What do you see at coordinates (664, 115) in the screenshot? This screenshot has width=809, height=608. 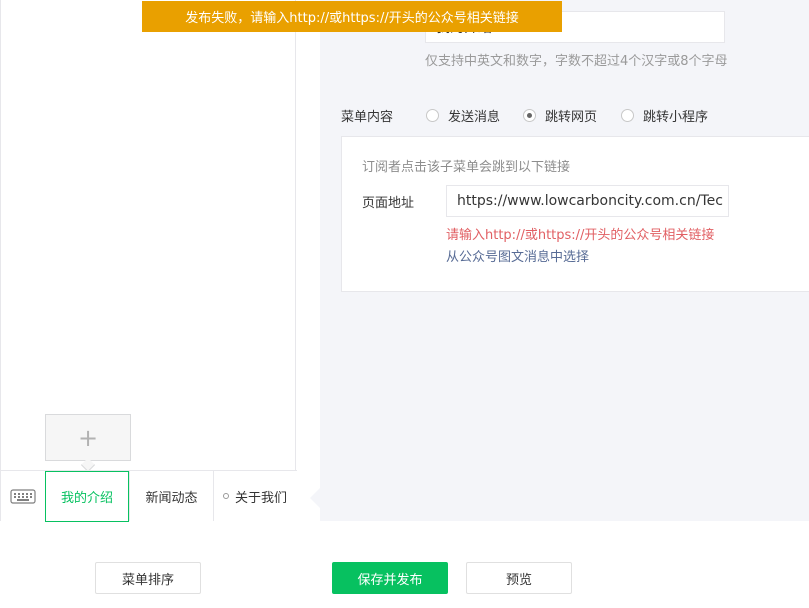 I see `radio-jump-miniprogram: 跳转小程序` at bounding box center [664, 115].